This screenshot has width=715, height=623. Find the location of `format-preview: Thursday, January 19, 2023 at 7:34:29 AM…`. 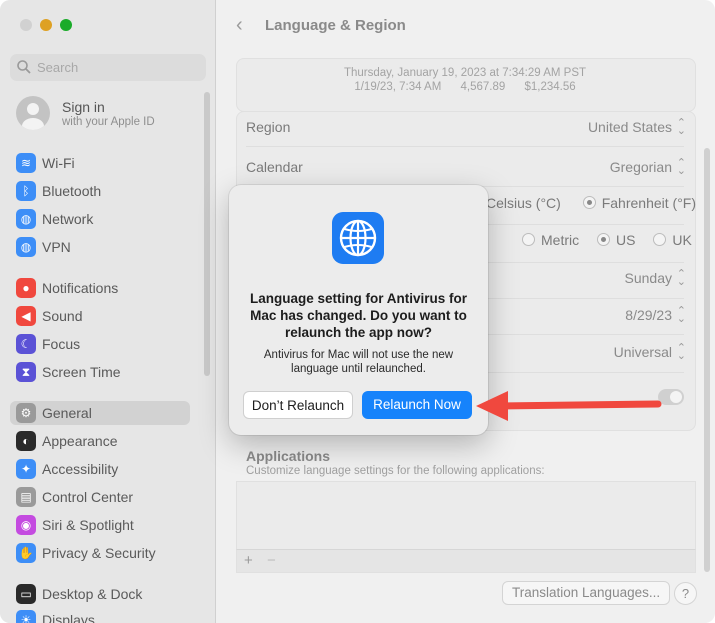

format-preview: Thursday, January 19, 2023 at 7:34:29 AM… is located at coordinates (465, 80).